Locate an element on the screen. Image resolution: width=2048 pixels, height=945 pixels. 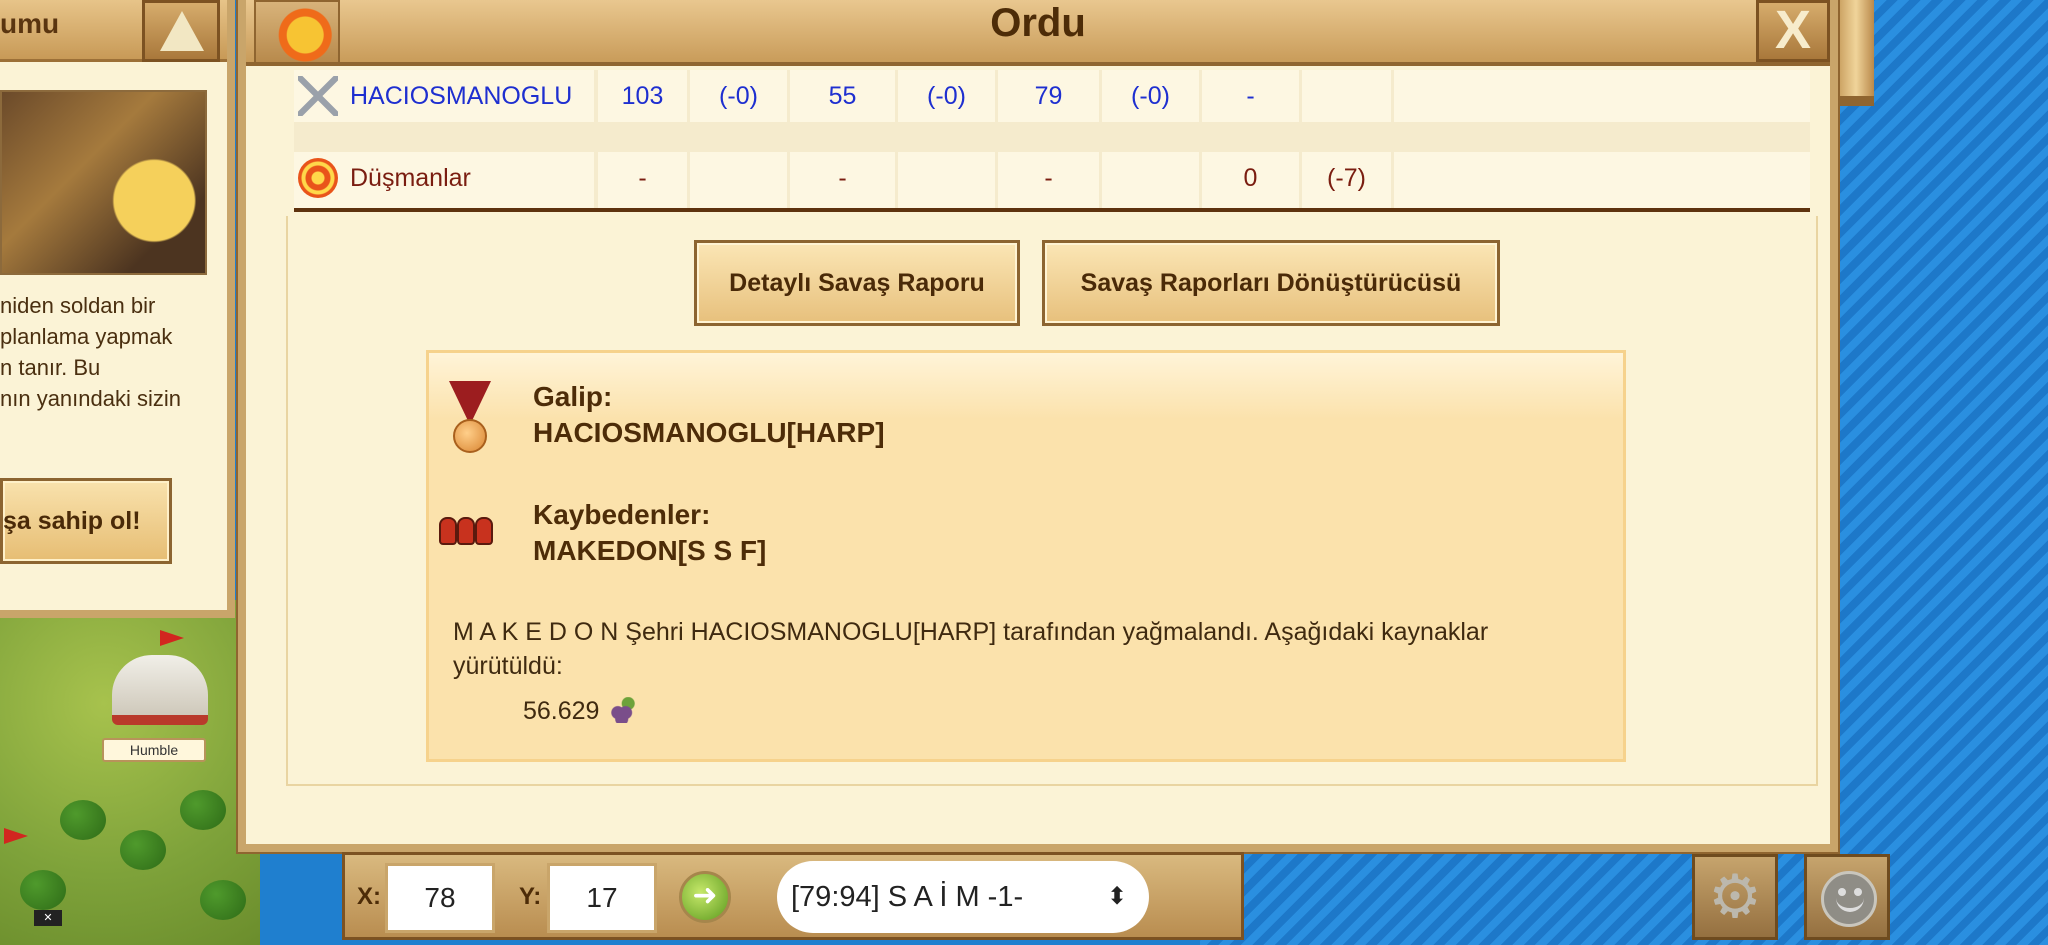
table-row: Düşmanlar - - - 0 (-7) is located at coordinates (1052, 182).